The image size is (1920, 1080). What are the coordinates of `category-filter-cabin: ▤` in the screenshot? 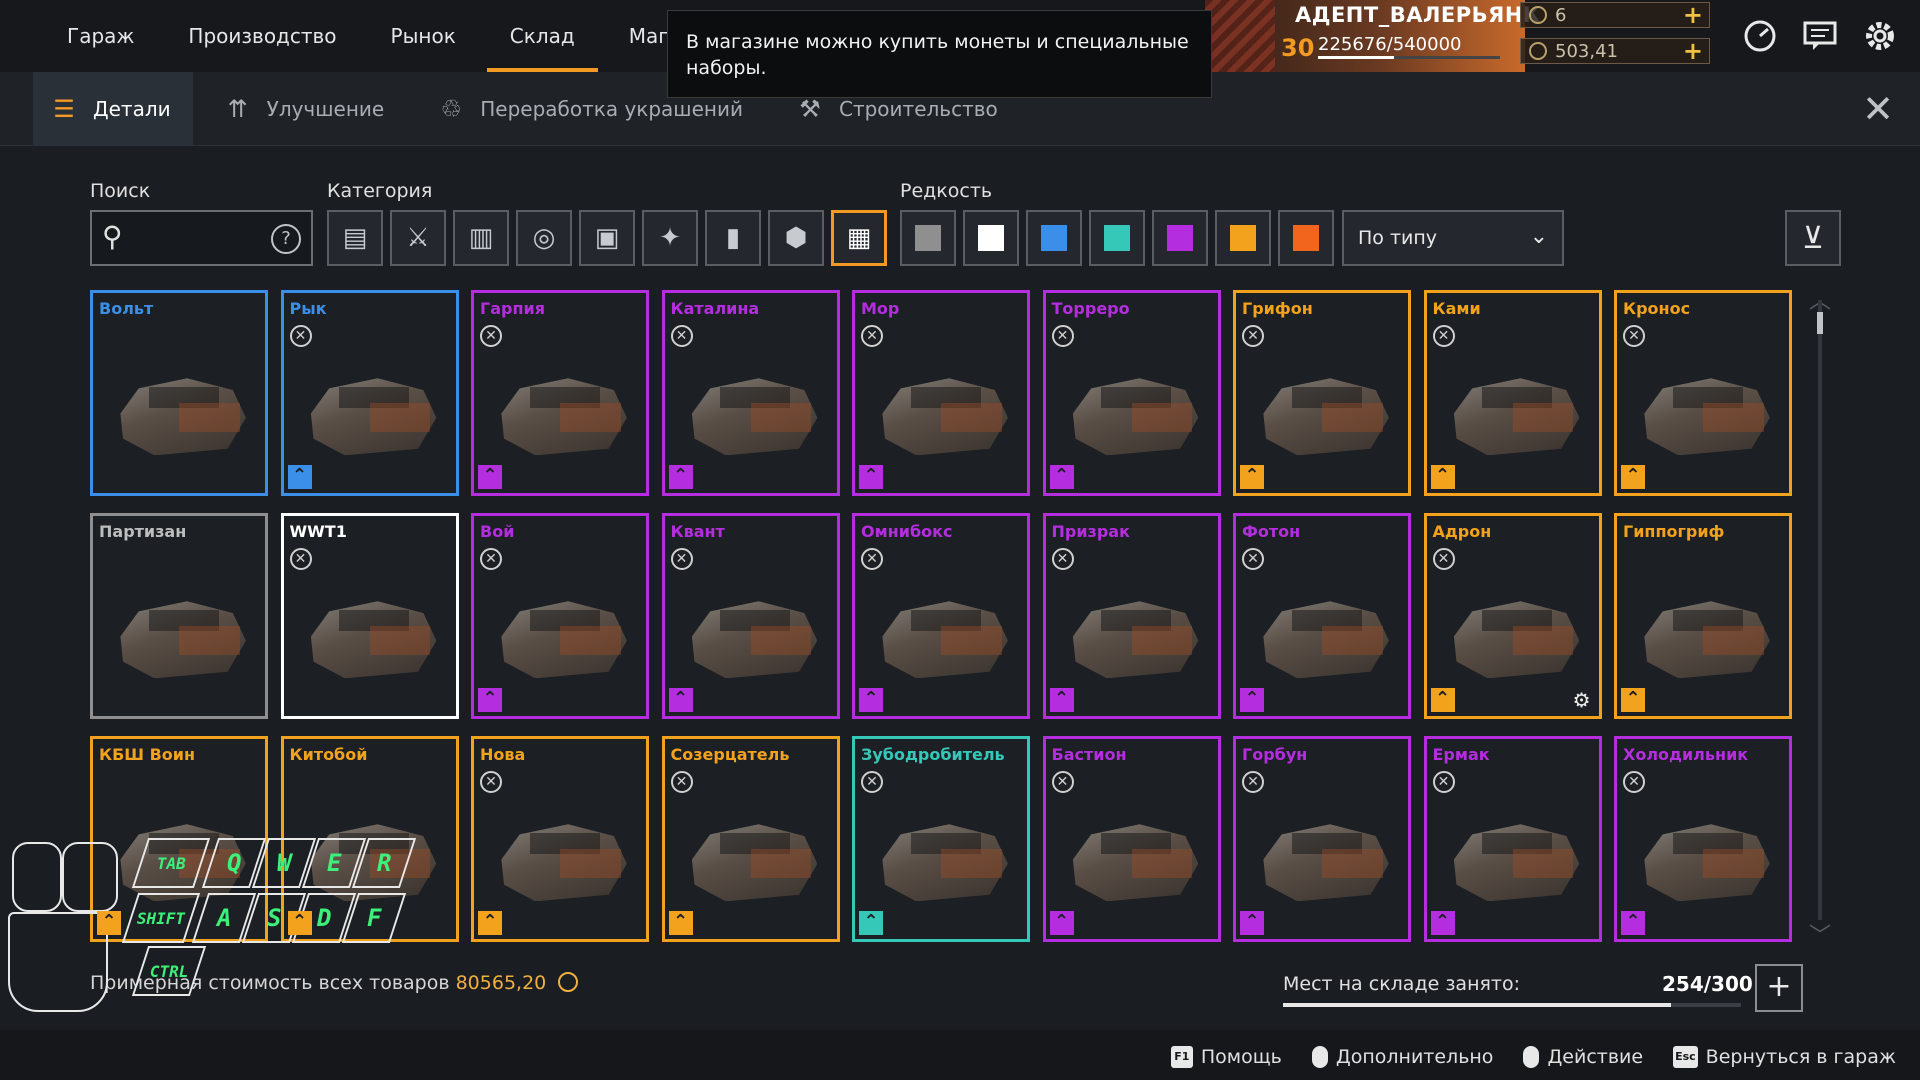 It's located at (355, 238).